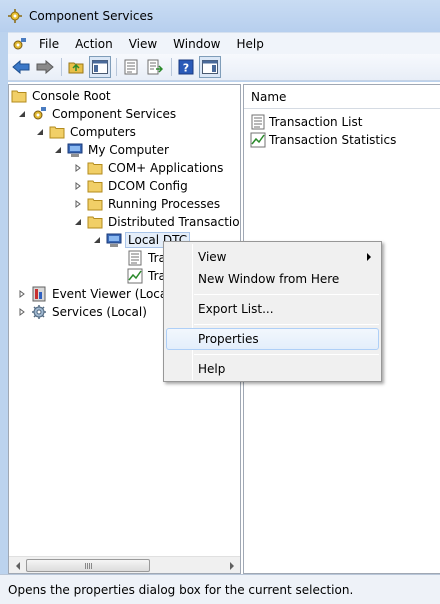  What do you see at coordinates (220, 16) in the screenshot?
I see `title-bar: Component Services` at bounding box center [220, 16].